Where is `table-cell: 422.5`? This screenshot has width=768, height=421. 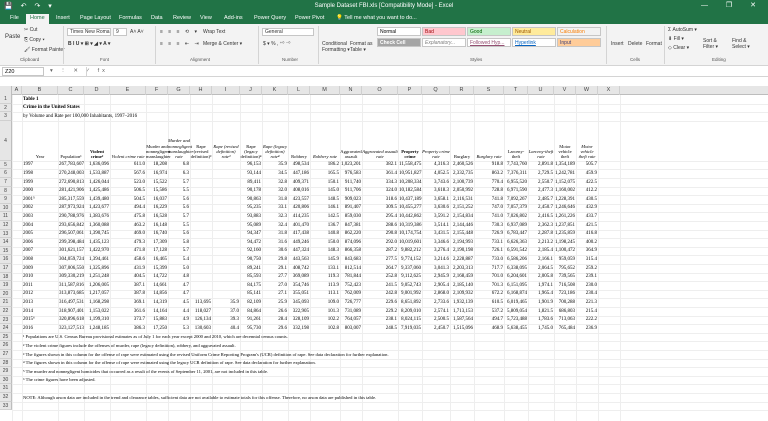
table-cell: 422.5 is located at coordinates (587, 182).